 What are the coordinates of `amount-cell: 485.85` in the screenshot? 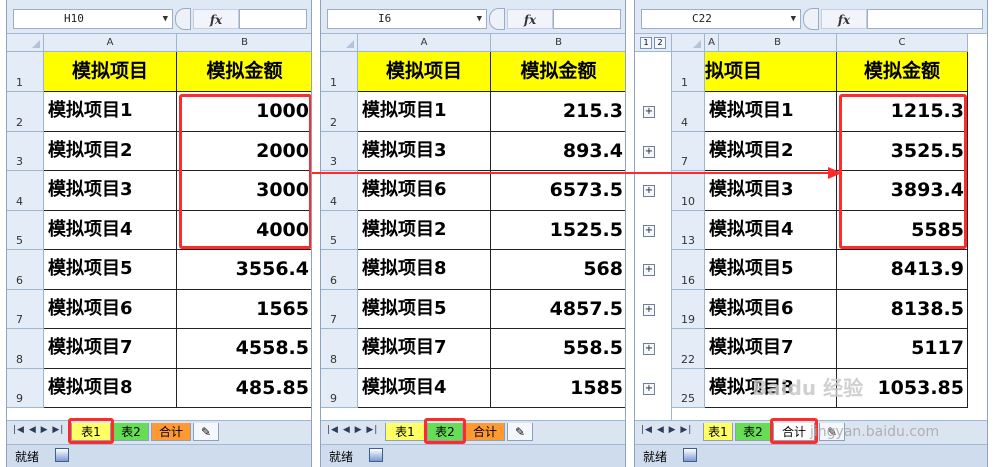 It's located at (244, 388).